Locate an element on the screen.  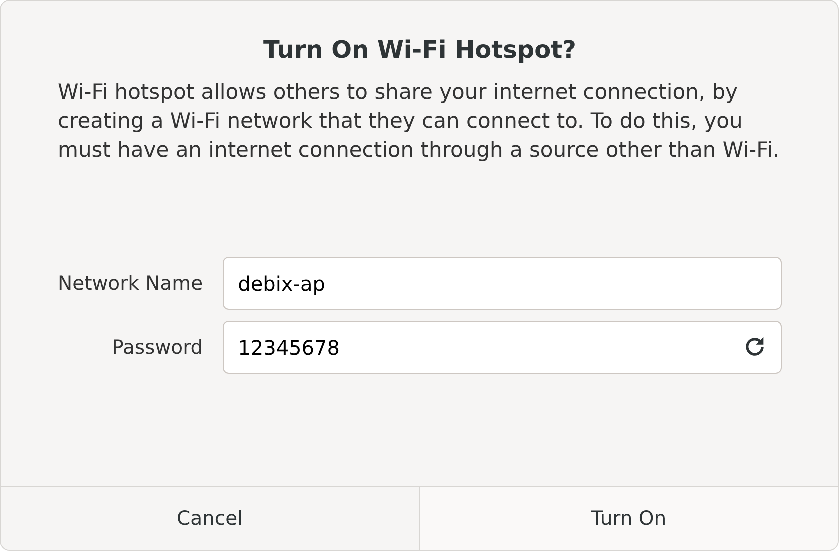
field-label: Password is located at coordinates (157, 347).